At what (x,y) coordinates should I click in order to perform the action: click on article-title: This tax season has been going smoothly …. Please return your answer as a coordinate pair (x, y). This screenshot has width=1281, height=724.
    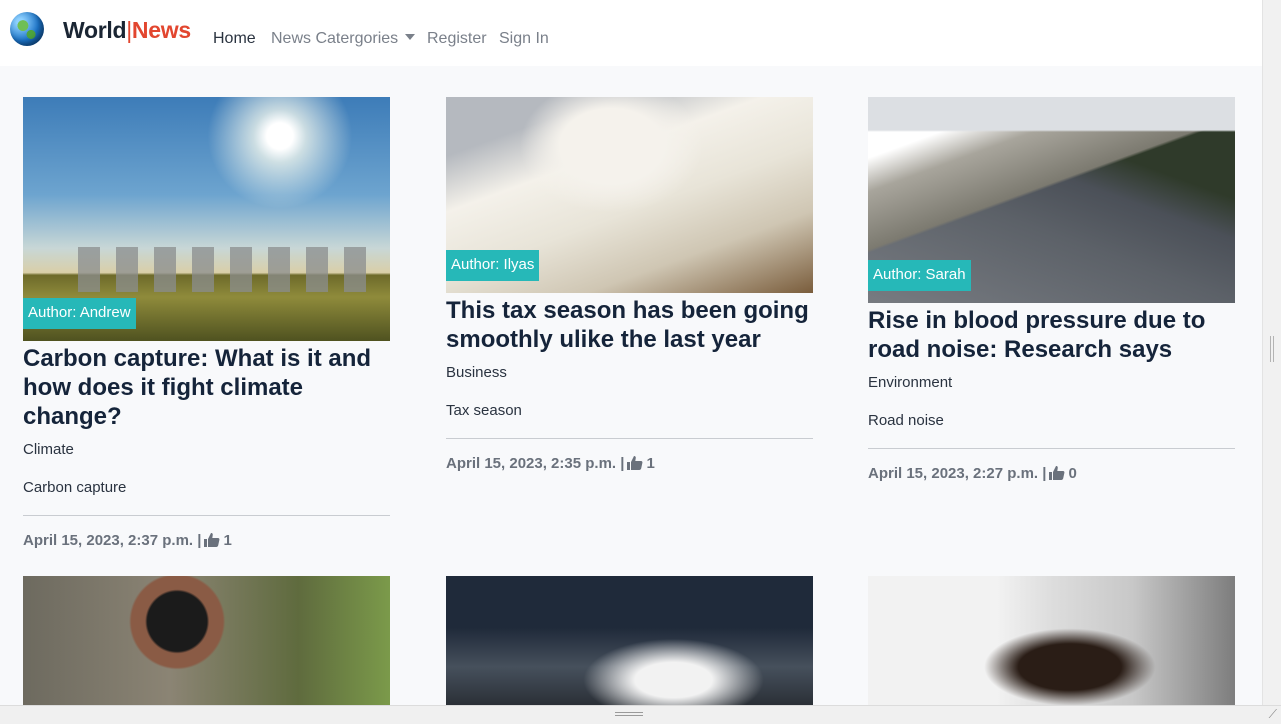
    Looking at the image, I should click on (629, 325).